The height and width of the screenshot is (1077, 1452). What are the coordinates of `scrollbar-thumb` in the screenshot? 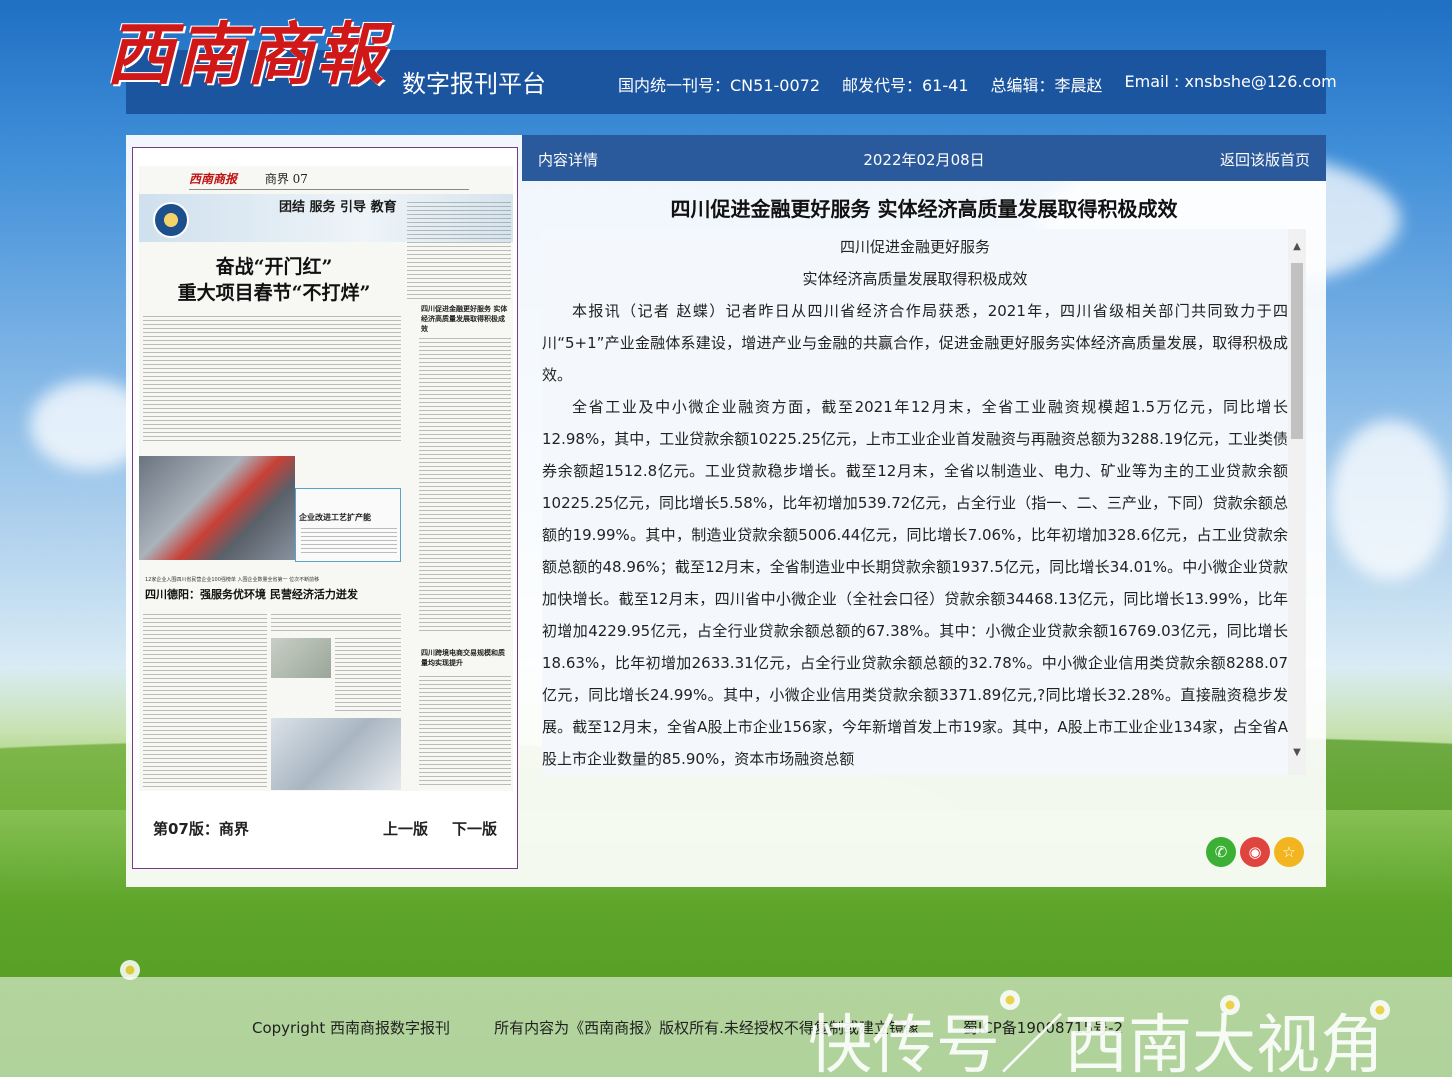 It's located at (1297, 351).